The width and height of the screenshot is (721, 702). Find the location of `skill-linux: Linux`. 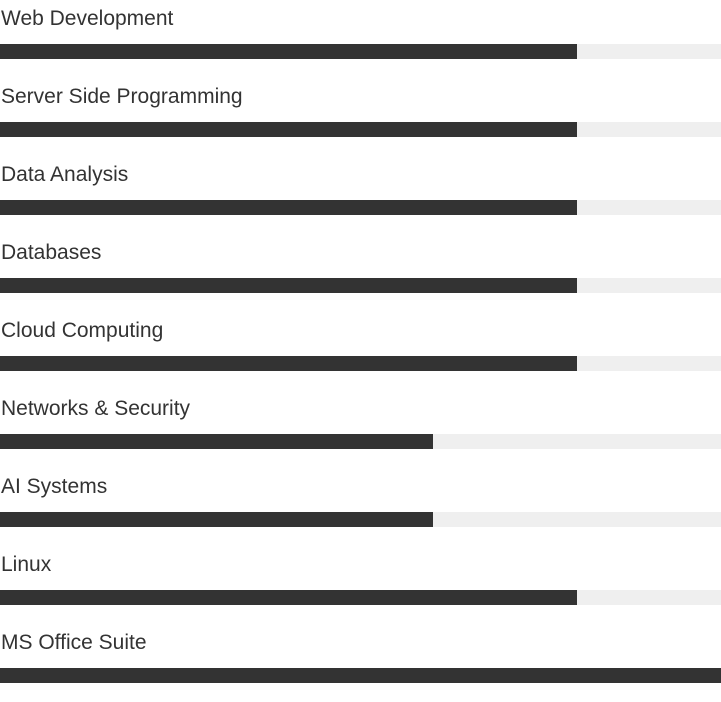

skill-linux: Linux is located at coordinates (360, 585).